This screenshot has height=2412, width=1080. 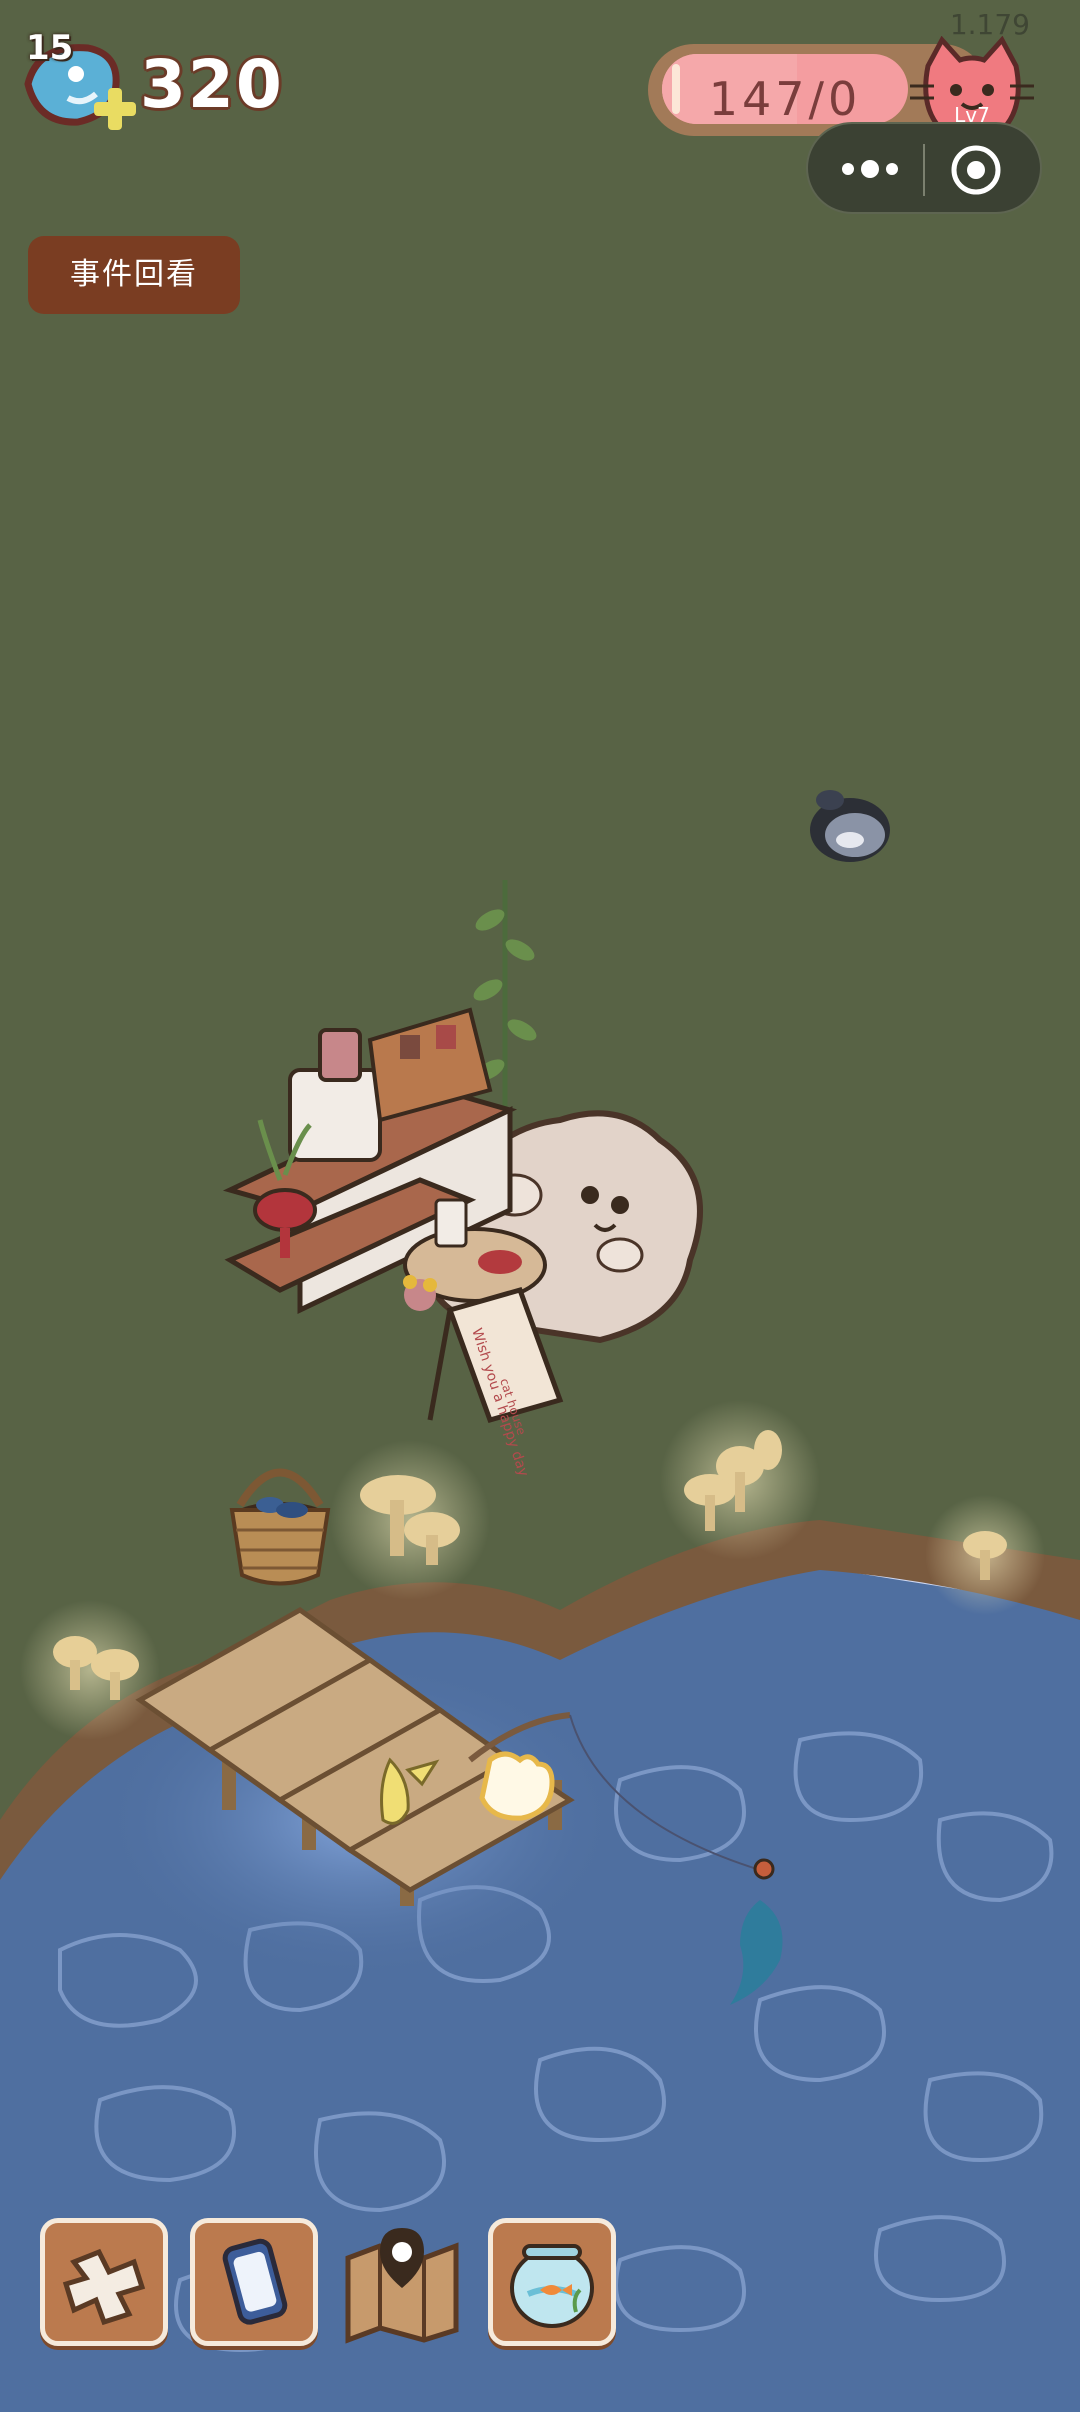 I want to click on toolbar-fishbowl-button, so click(x=552, y=2282).